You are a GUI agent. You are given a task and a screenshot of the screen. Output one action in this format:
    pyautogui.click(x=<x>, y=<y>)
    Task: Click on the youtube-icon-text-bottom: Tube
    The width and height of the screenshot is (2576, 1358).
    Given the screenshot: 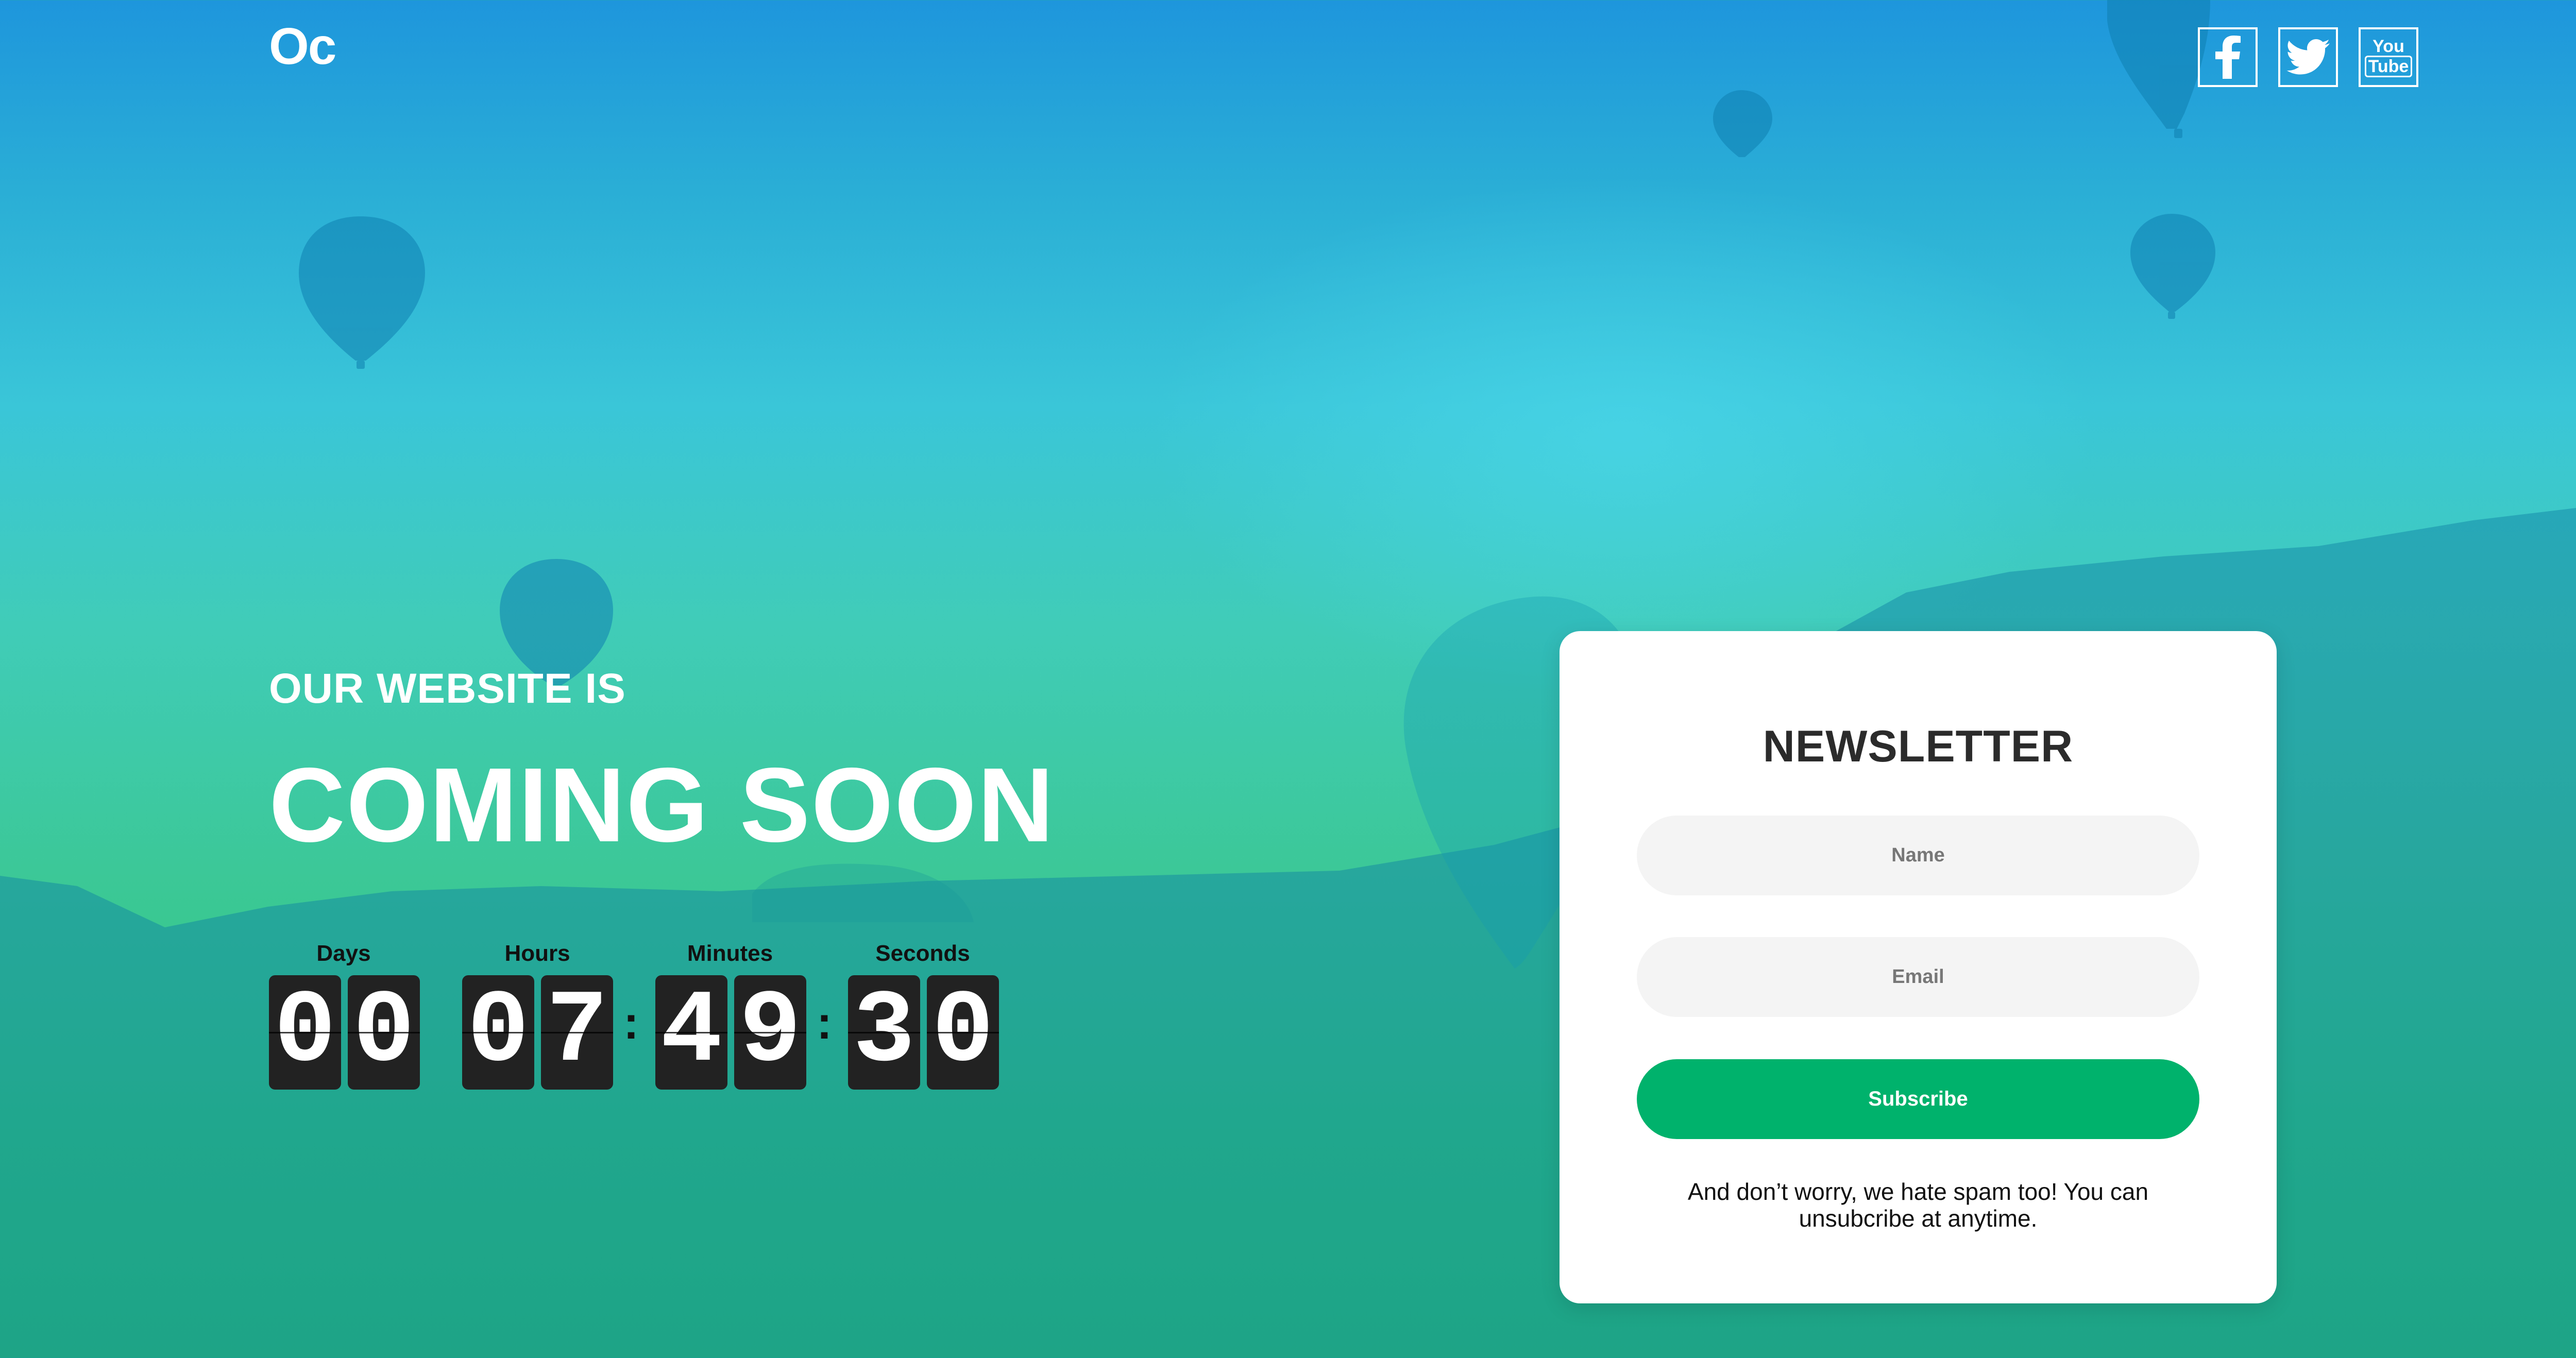 What is the action you would take?
    pyautogui.click(x=2388, y=66)
    